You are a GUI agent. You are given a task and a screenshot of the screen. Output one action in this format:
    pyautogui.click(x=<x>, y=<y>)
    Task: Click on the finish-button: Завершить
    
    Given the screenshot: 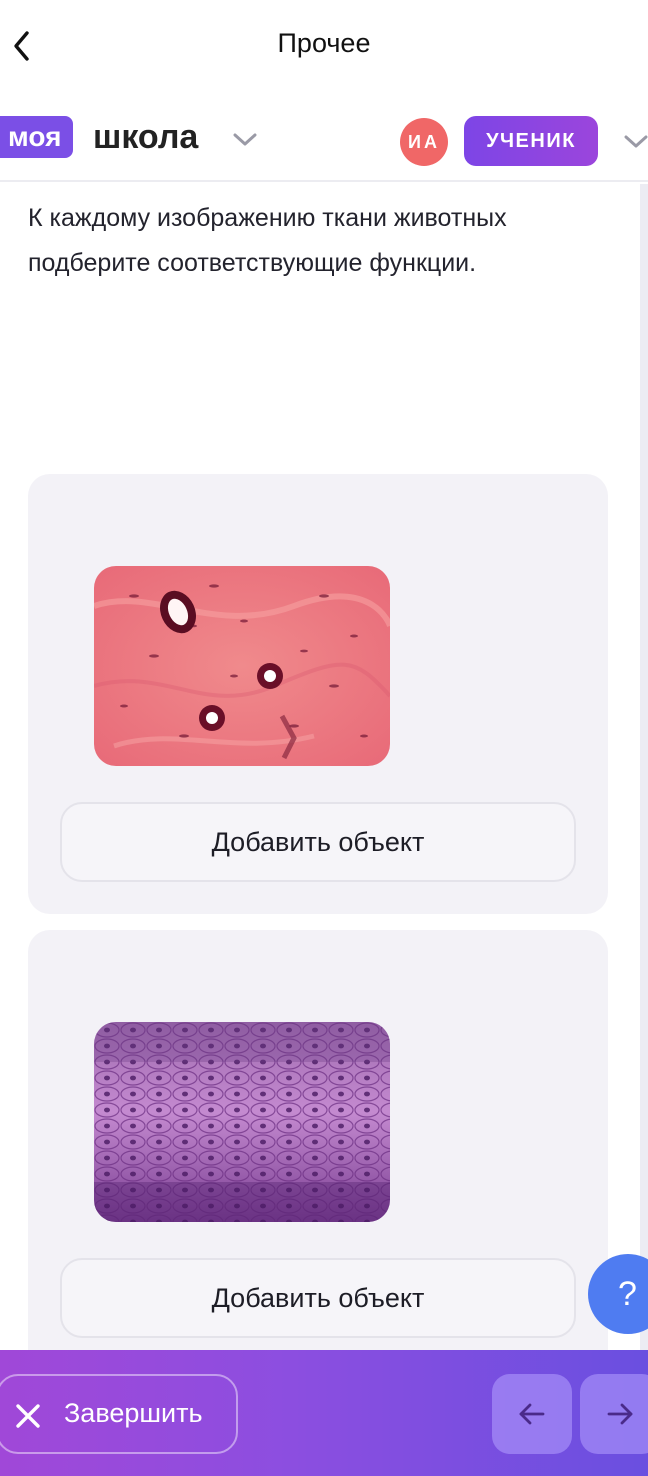 What is the action you would take?
    pyautogui.click(x=119, y=1414)
    